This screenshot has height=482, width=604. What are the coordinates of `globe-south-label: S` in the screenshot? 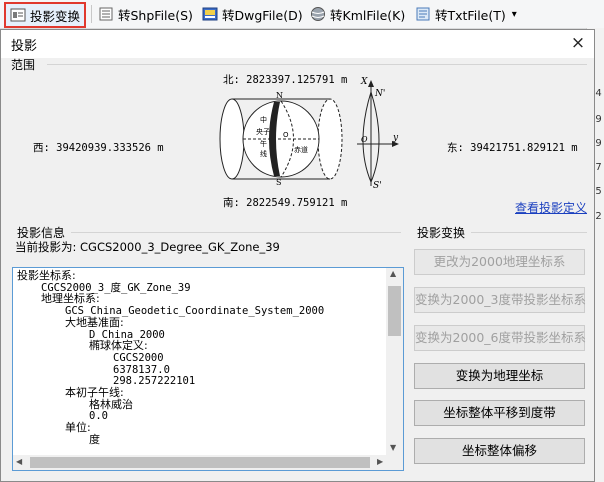 It's located at (278, 182).